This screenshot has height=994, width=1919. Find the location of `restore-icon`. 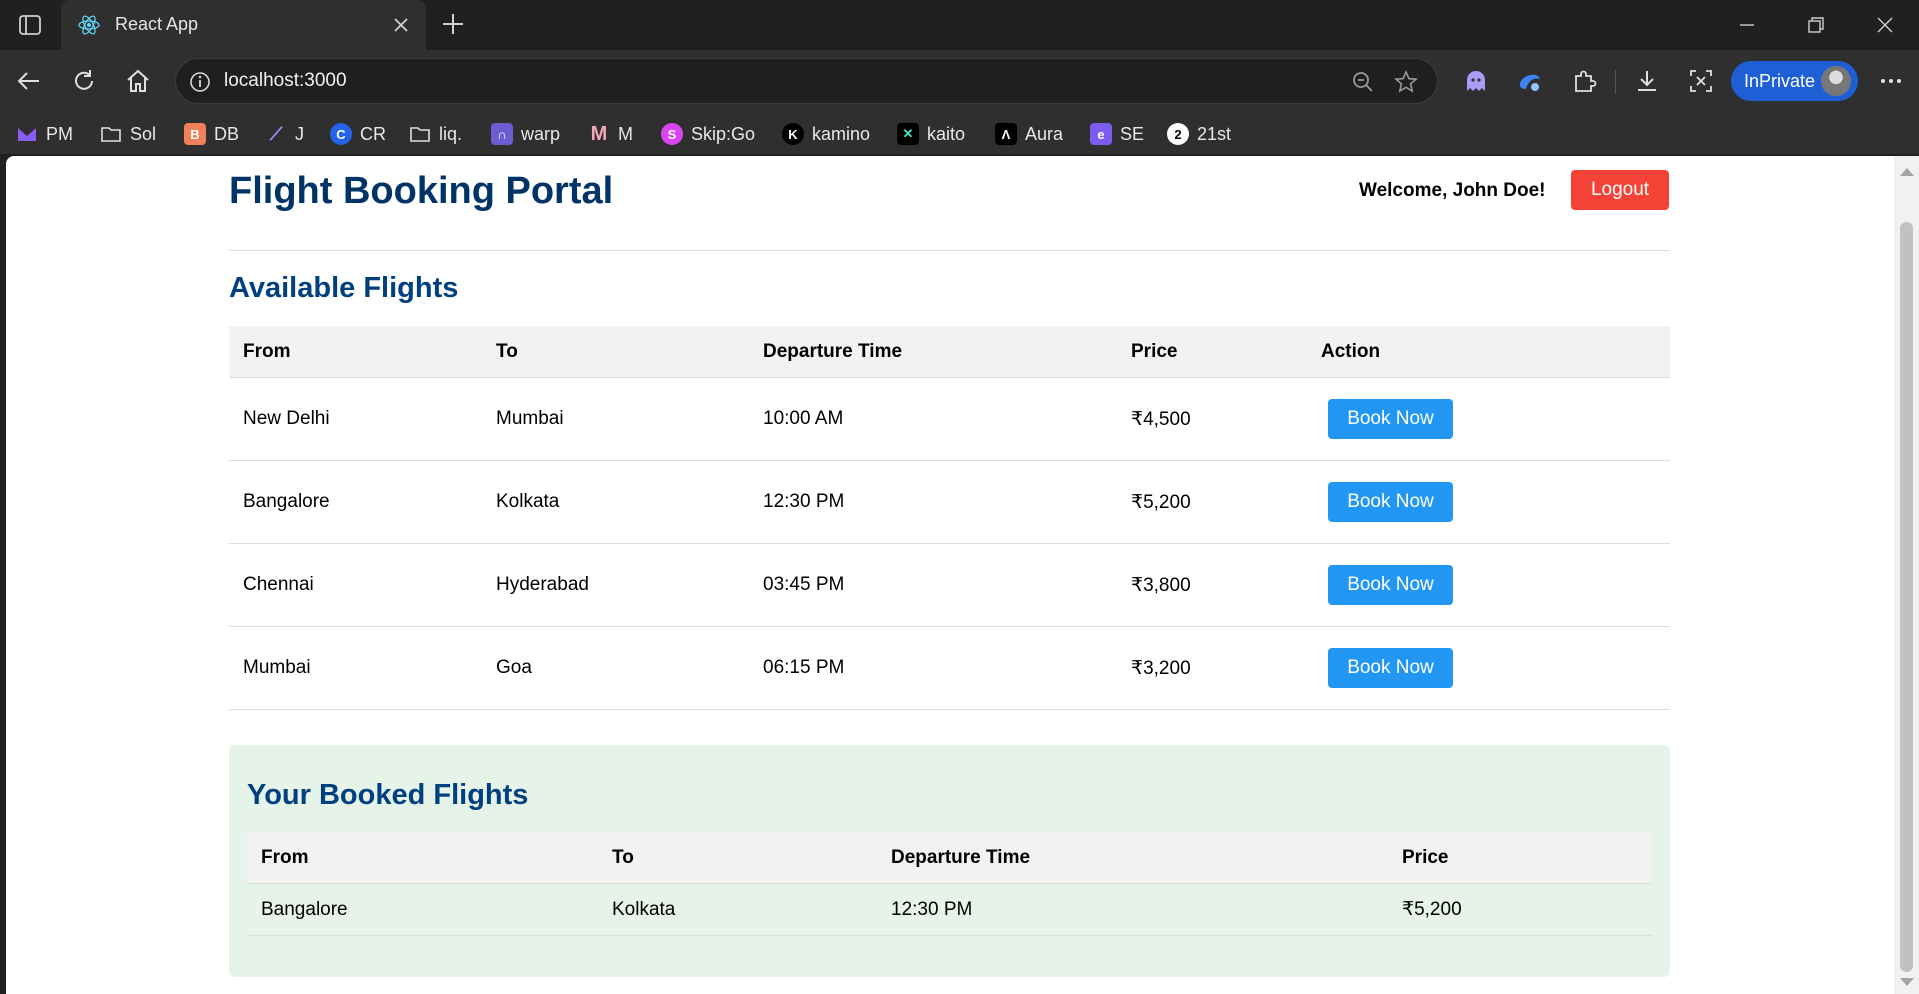

restore-icon is located at coordinates (1816, 25).